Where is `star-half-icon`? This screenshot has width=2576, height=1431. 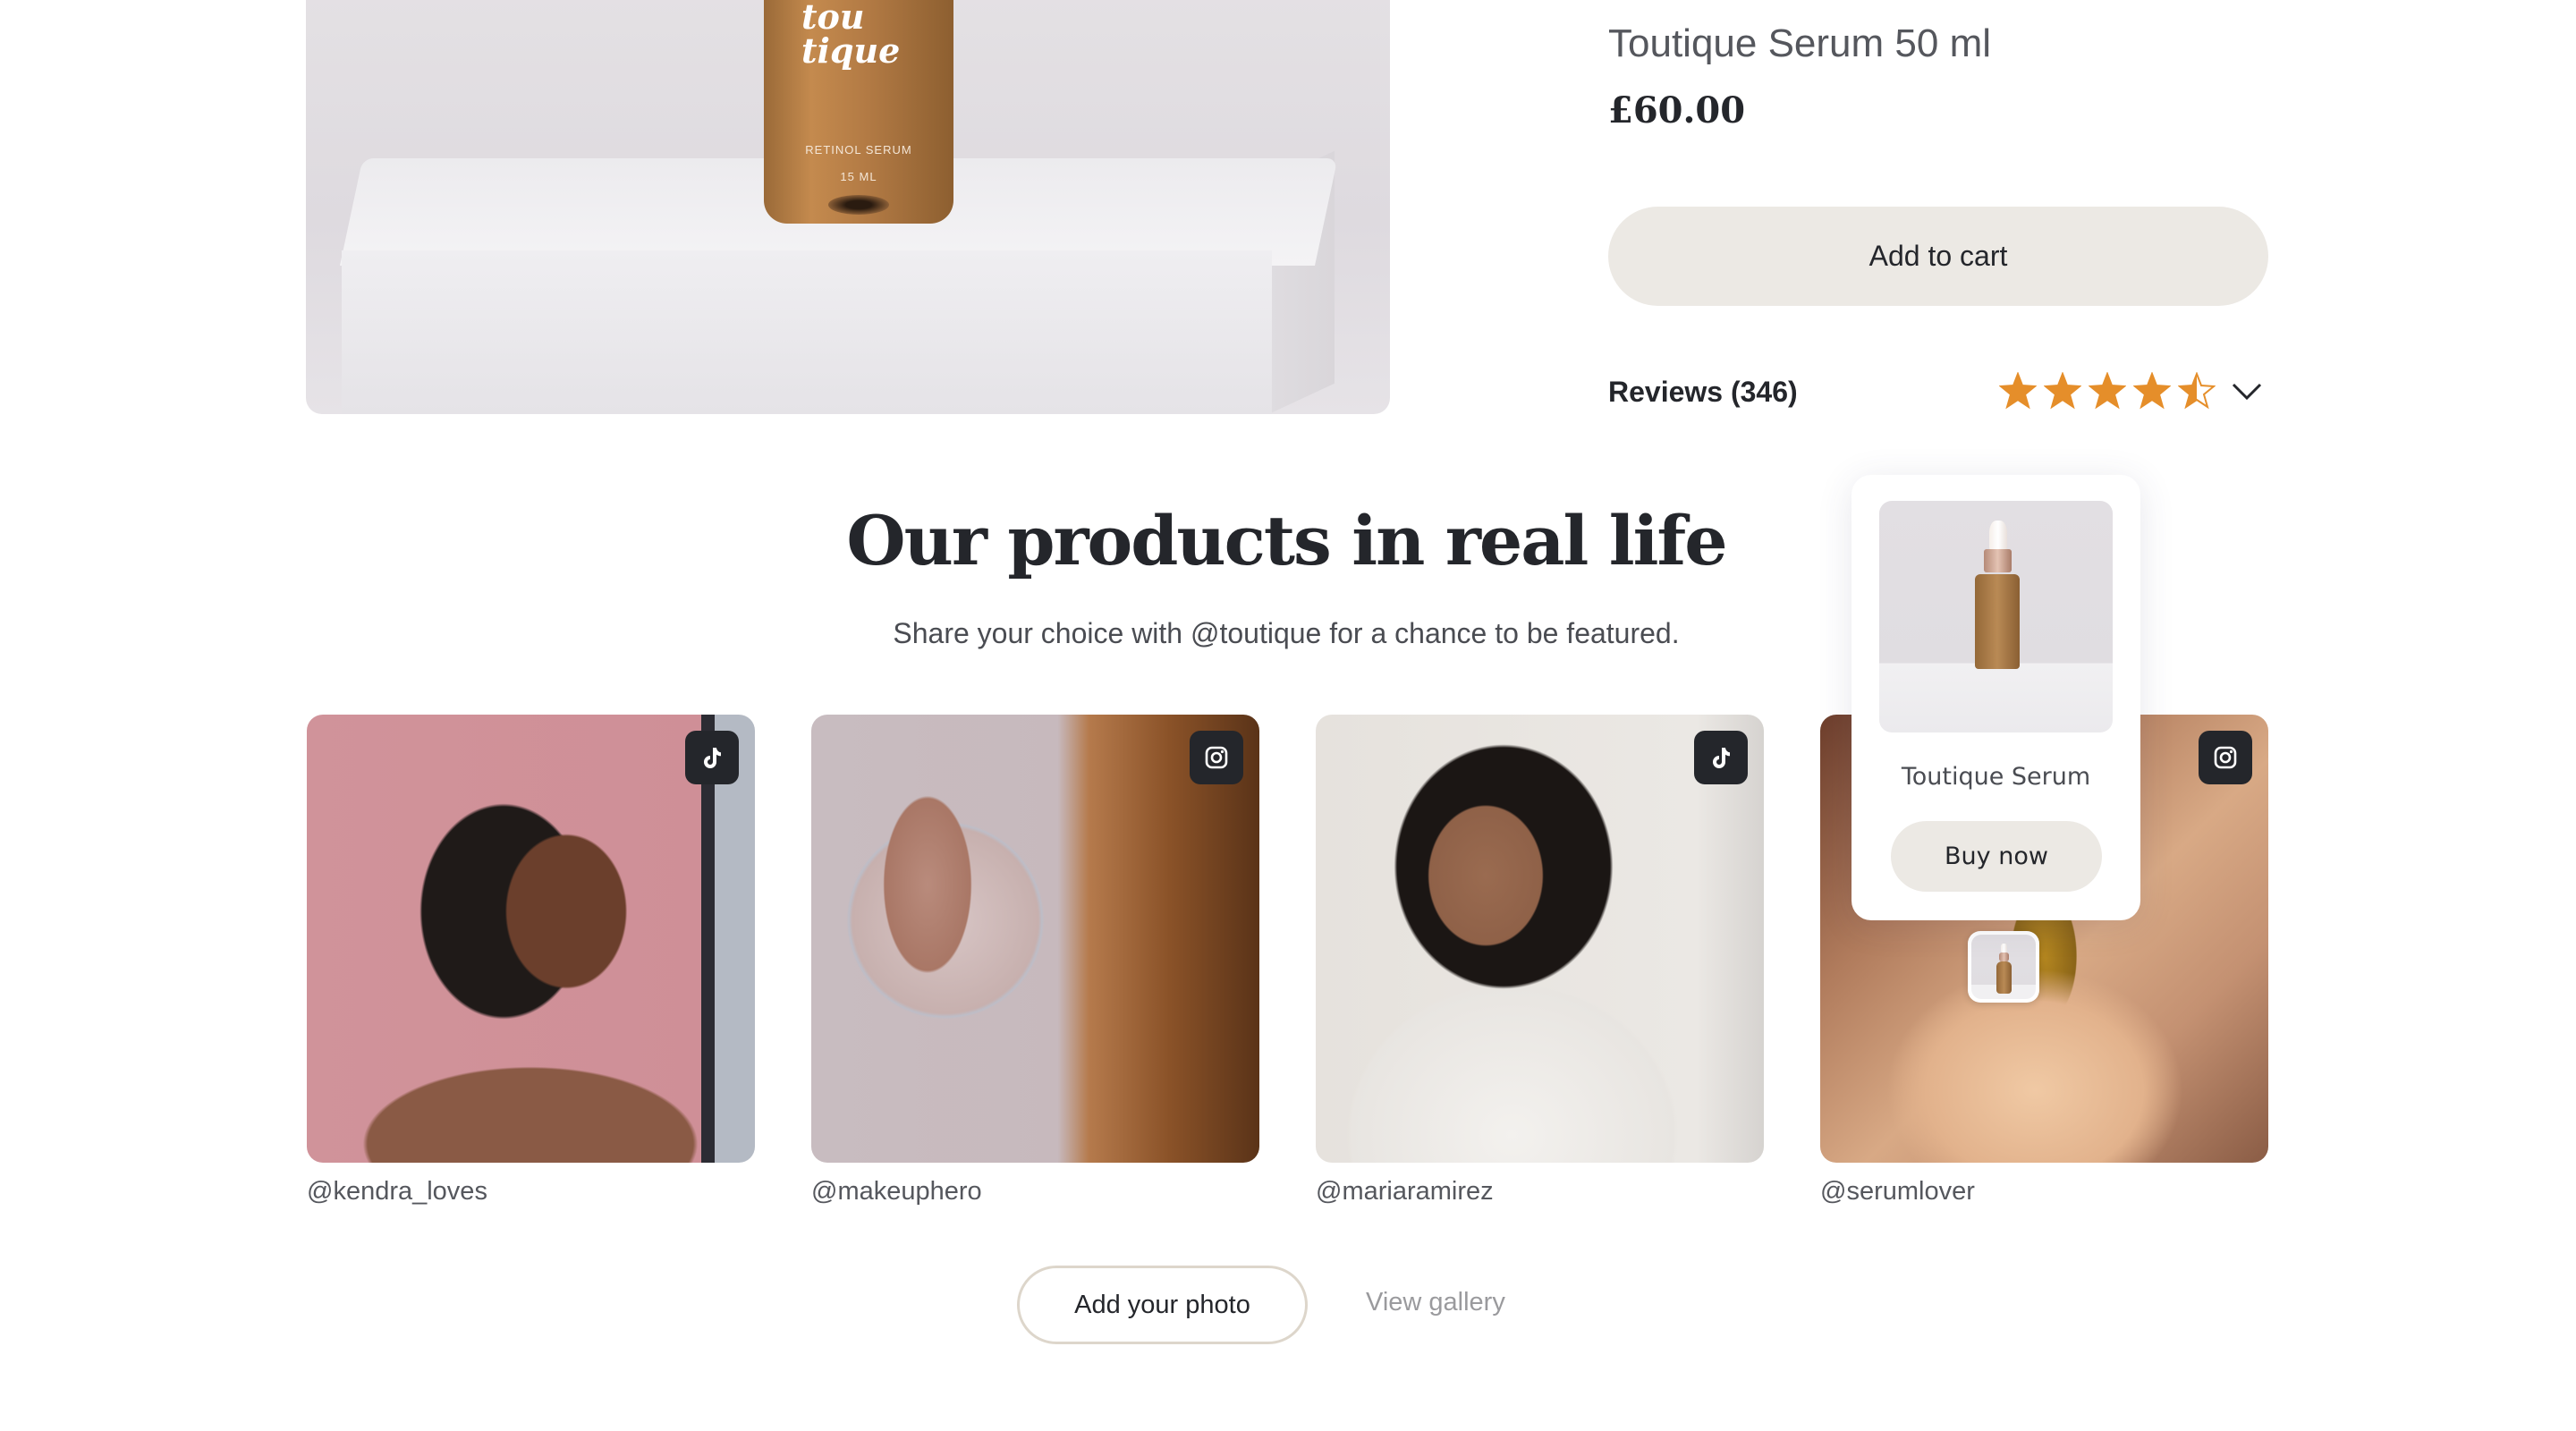
star-half-icon is located at coordinates (2197, 391).